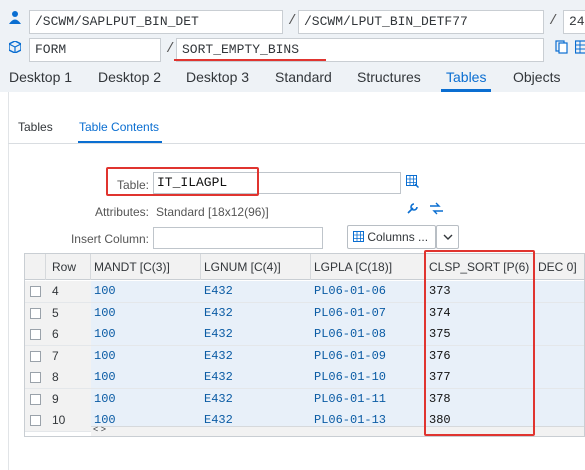 The width and height of the screenshot is (585, 470). I want to click on cell-lgpla: PL06-01-11, so click(368, 399).